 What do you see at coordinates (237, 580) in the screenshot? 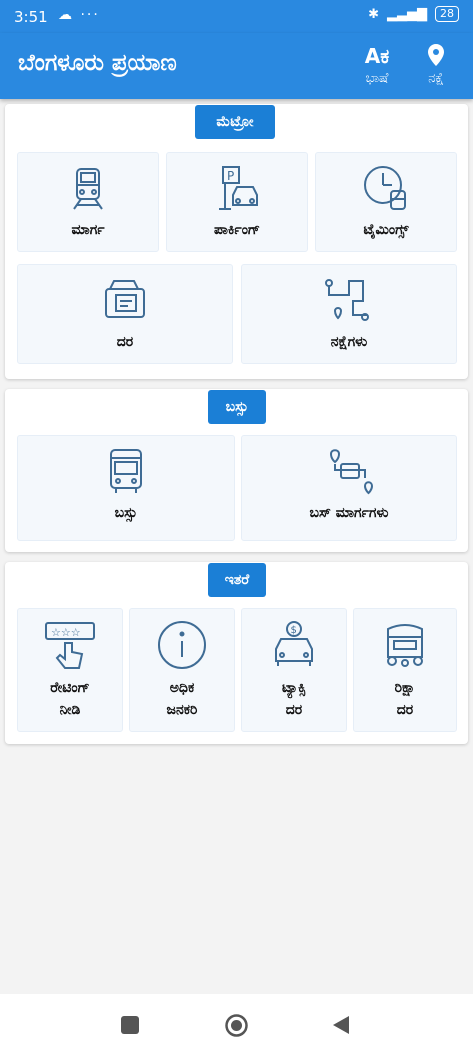
I see `others-section-title: ಇತರೆ` at bounding box center [237, 580].